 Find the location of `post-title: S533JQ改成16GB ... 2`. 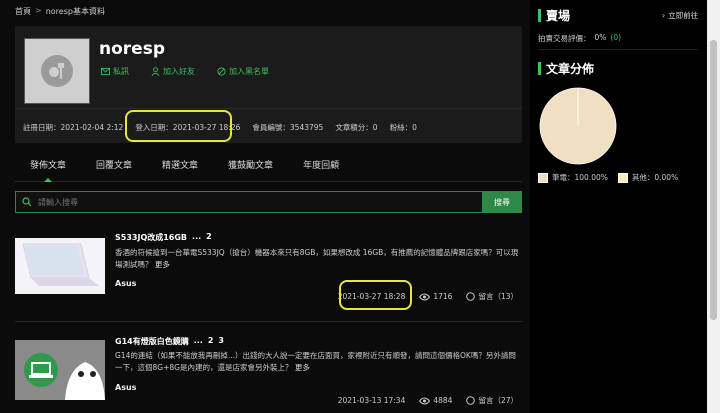

post-title: S533JQ改成16GB ... 2 is located at coordinates (163, 237).